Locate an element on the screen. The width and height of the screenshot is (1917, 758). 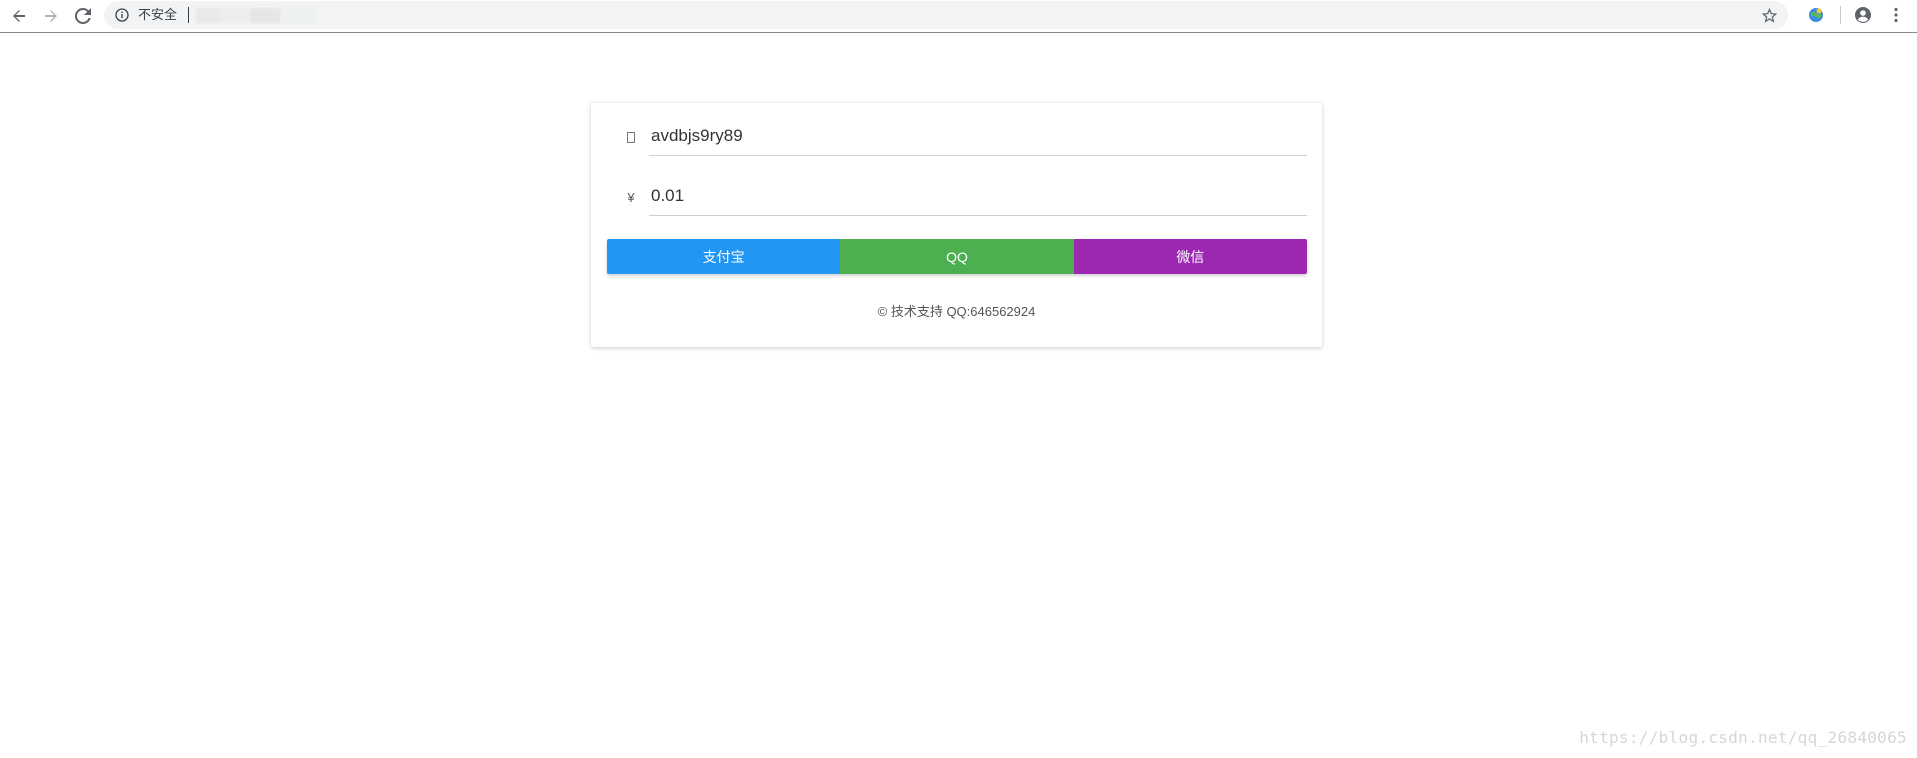
qq-pay-button: QQ is located at coordinates (957, 256).